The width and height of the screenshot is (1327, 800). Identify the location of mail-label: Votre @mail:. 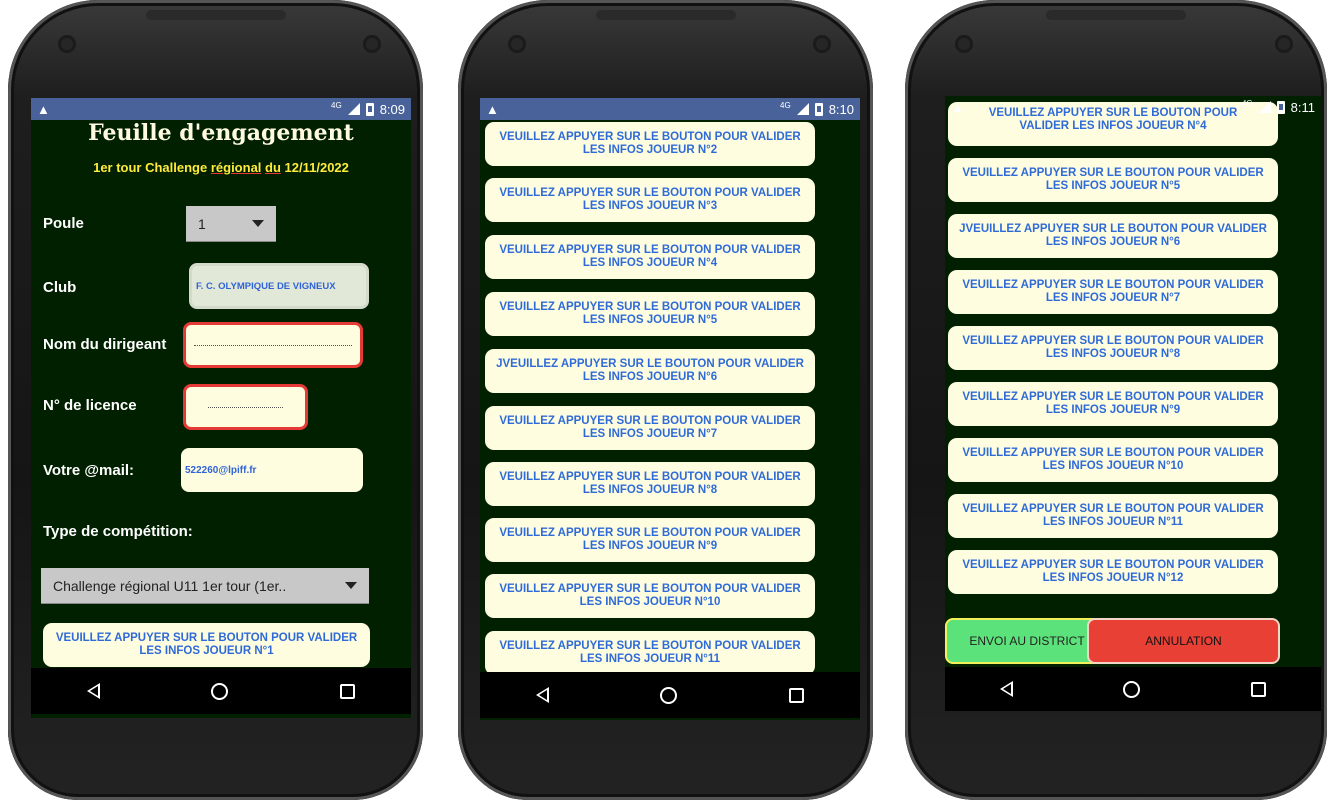
(89, 470).